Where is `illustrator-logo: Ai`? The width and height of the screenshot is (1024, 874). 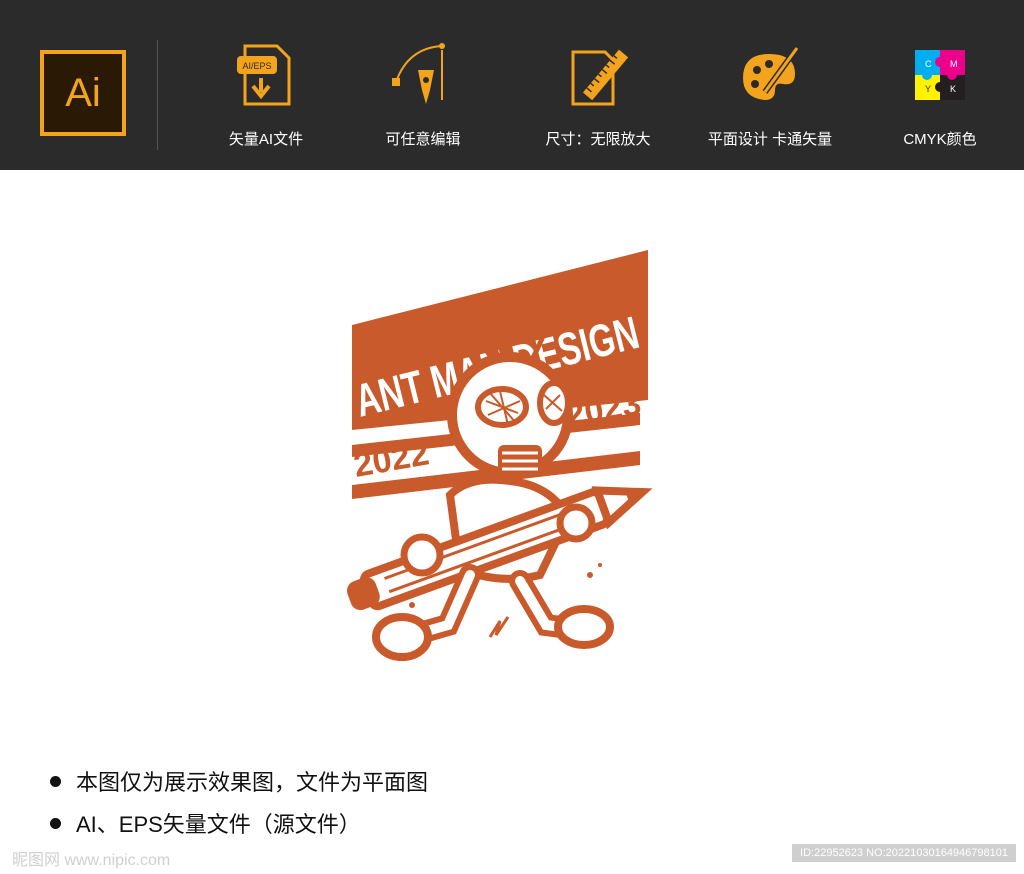 illustrator-logo: Ai is located at coordinates (83, 93).